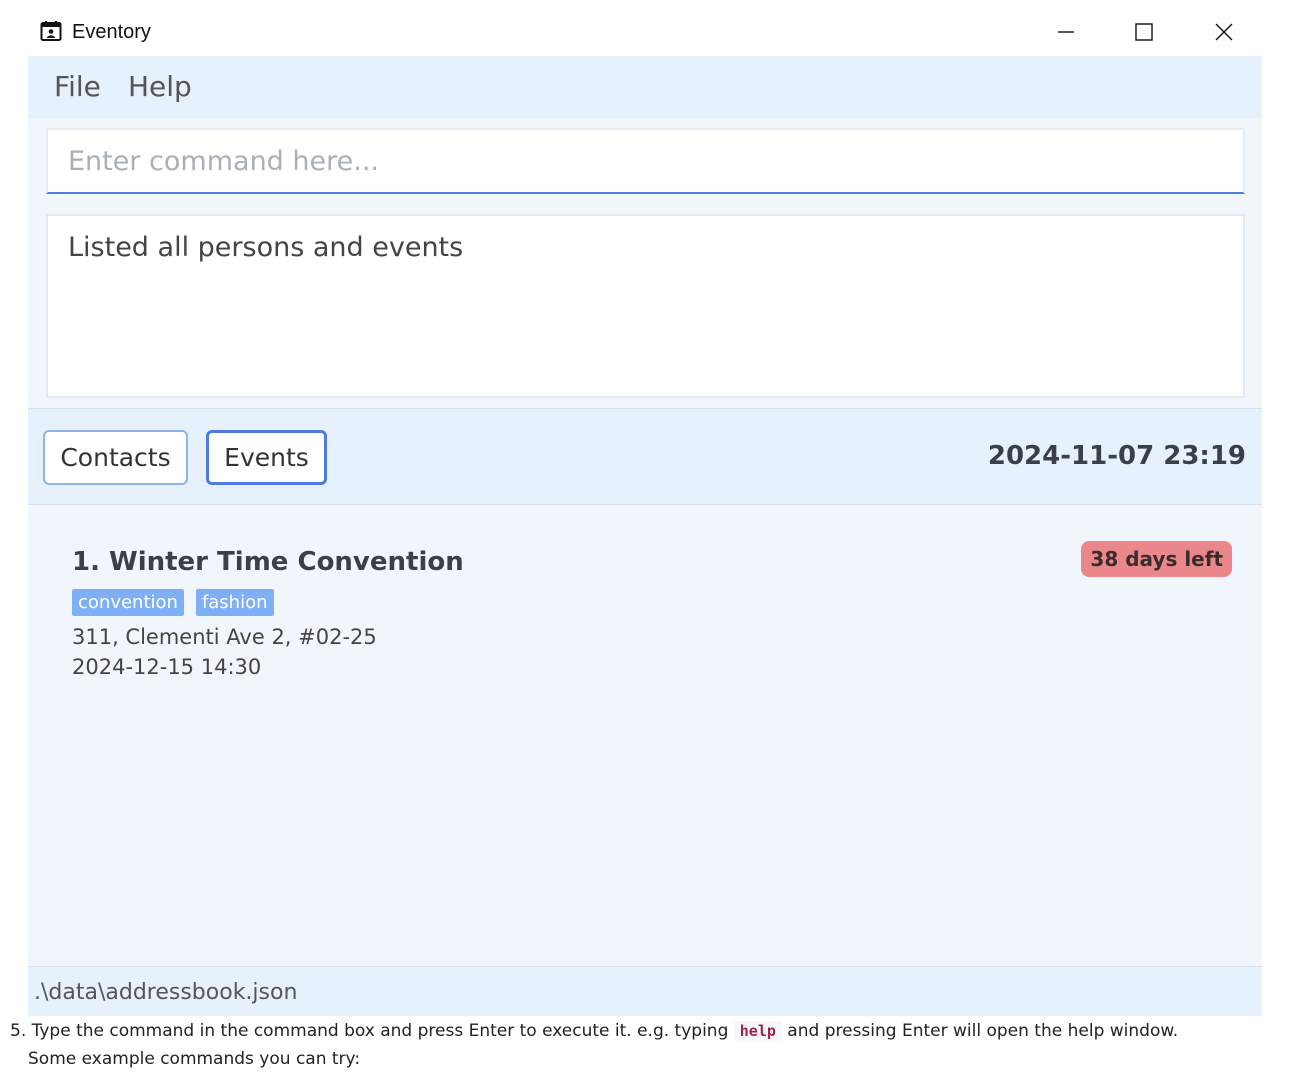 This screenshot has height=1072, width=1290. What do you see at coordinates (757, 1031) in the screenshot?
I see `inline-code: help` at bounding box center [757, 1031].